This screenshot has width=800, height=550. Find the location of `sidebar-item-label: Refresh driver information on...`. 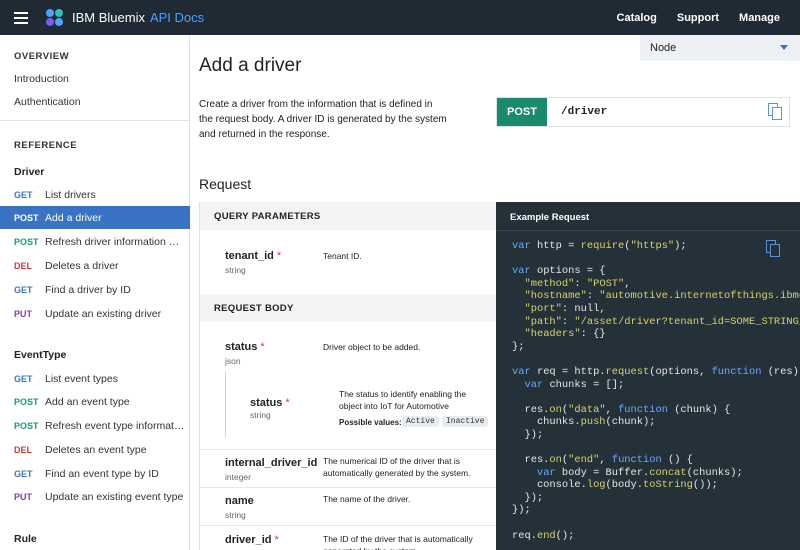

sidebar-item-label: Refresh driver information on... is located at coordinates (115, 241).